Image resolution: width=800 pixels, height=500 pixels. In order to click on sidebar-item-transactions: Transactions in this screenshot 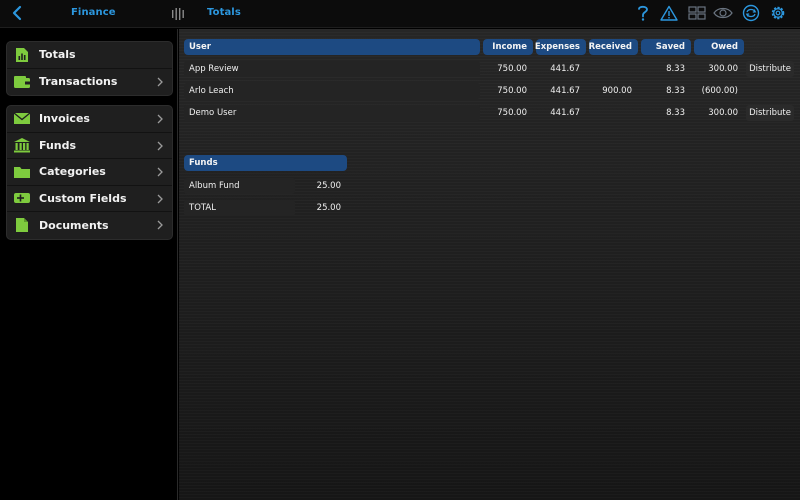, I will do `click(89, 82)`.